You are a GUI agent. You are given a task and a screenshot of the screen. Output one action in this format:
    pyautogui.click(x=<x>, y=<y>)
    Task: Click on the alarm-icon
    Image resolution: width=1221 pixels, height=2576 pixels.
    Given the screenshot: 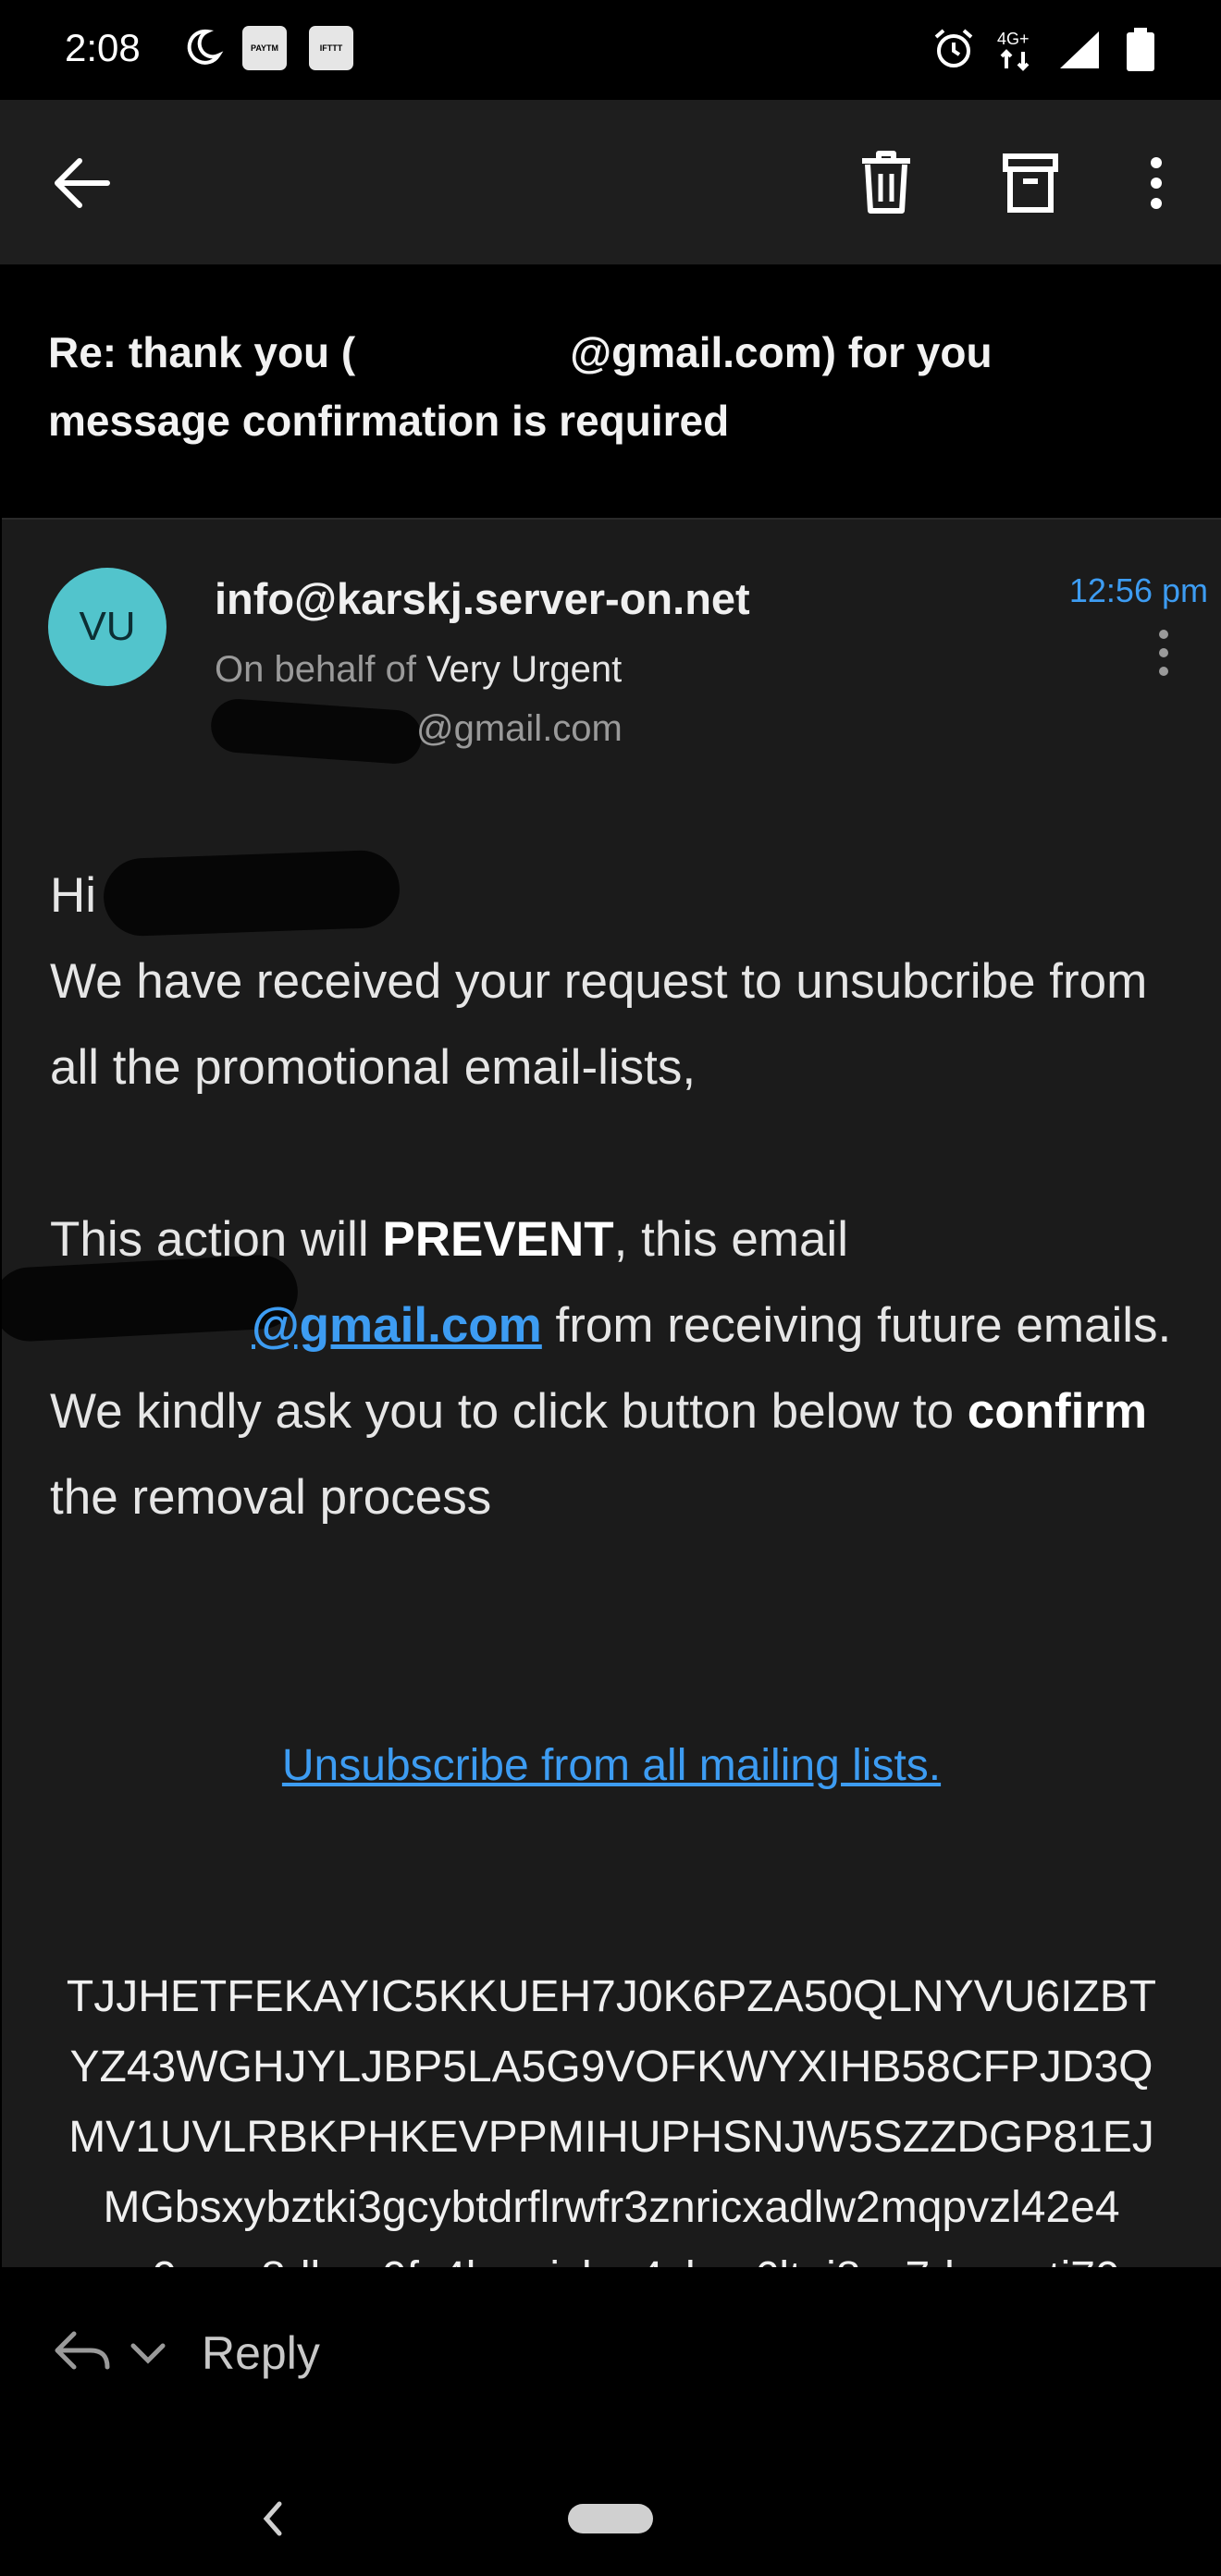 What is the action you would take?
    pyautogui.click(x=954, y=51)
    